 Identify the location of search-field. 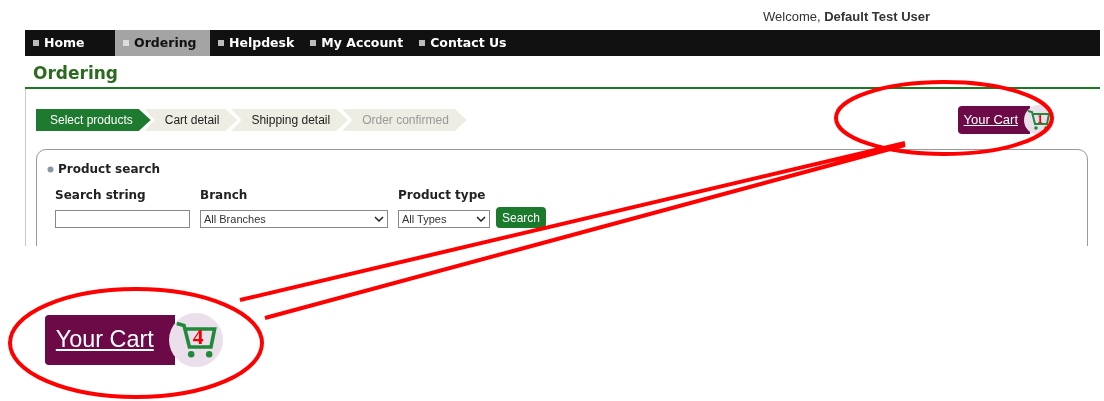
(122, 219).